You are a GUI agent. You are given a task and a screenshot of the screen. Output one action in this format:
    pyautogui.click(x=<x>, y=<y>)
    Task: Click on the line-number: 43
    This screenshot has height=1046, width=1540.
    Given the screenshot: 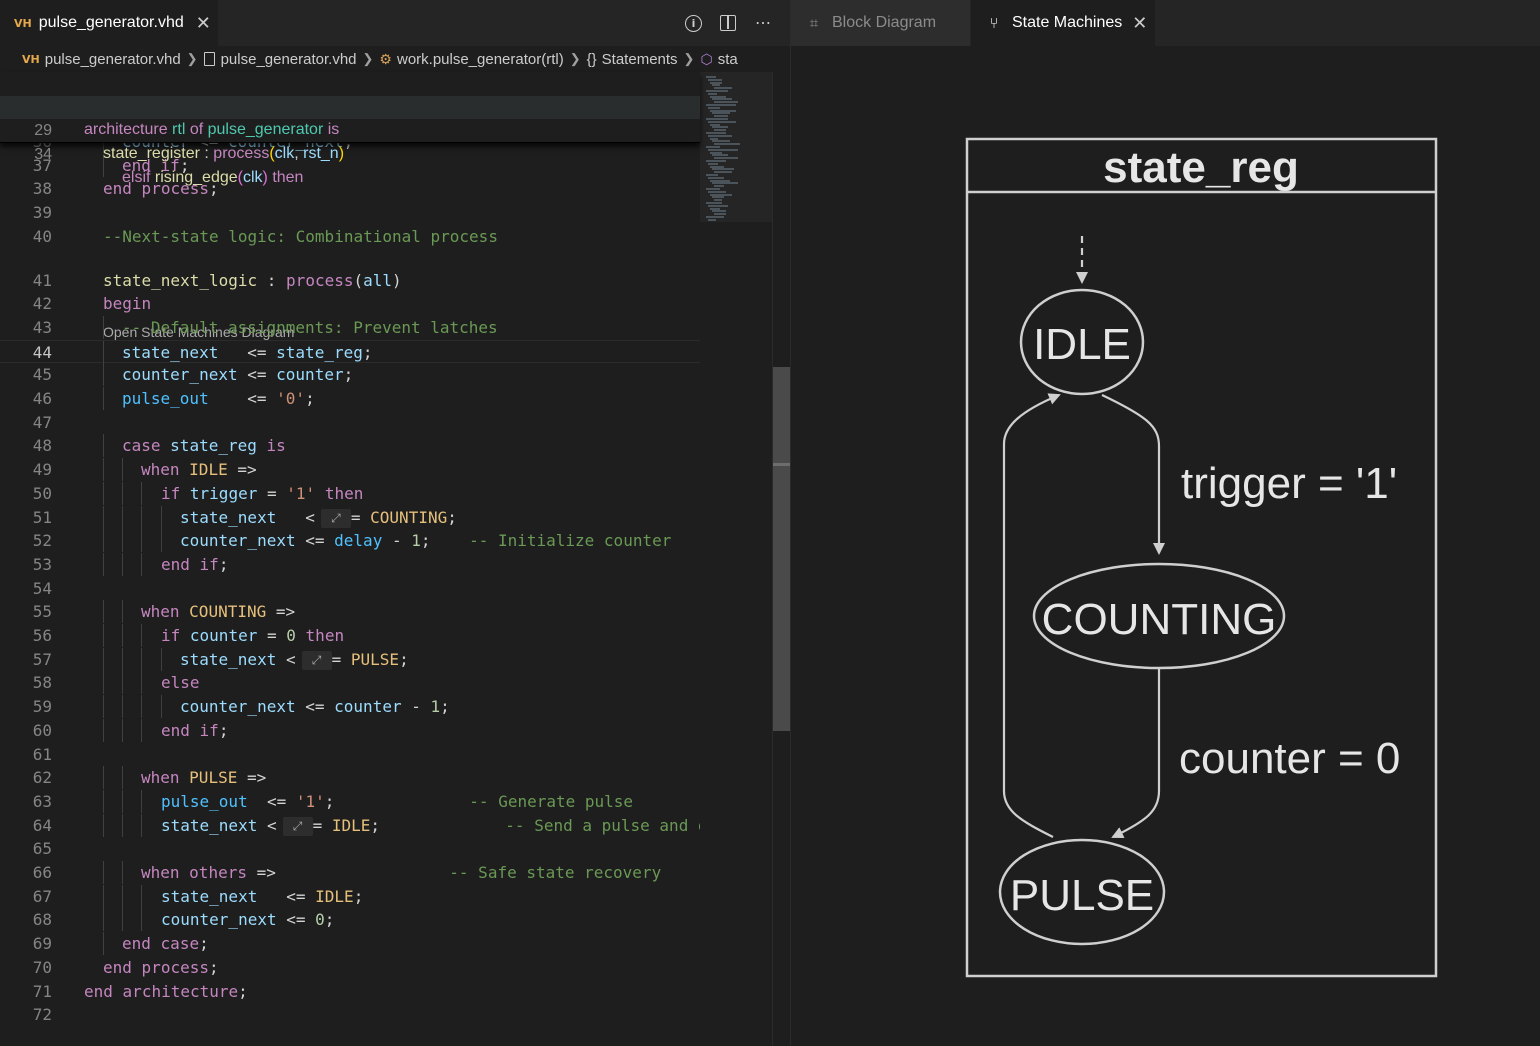 What is the action you would take?
    pyautogui.click(x=42, y=327)
    